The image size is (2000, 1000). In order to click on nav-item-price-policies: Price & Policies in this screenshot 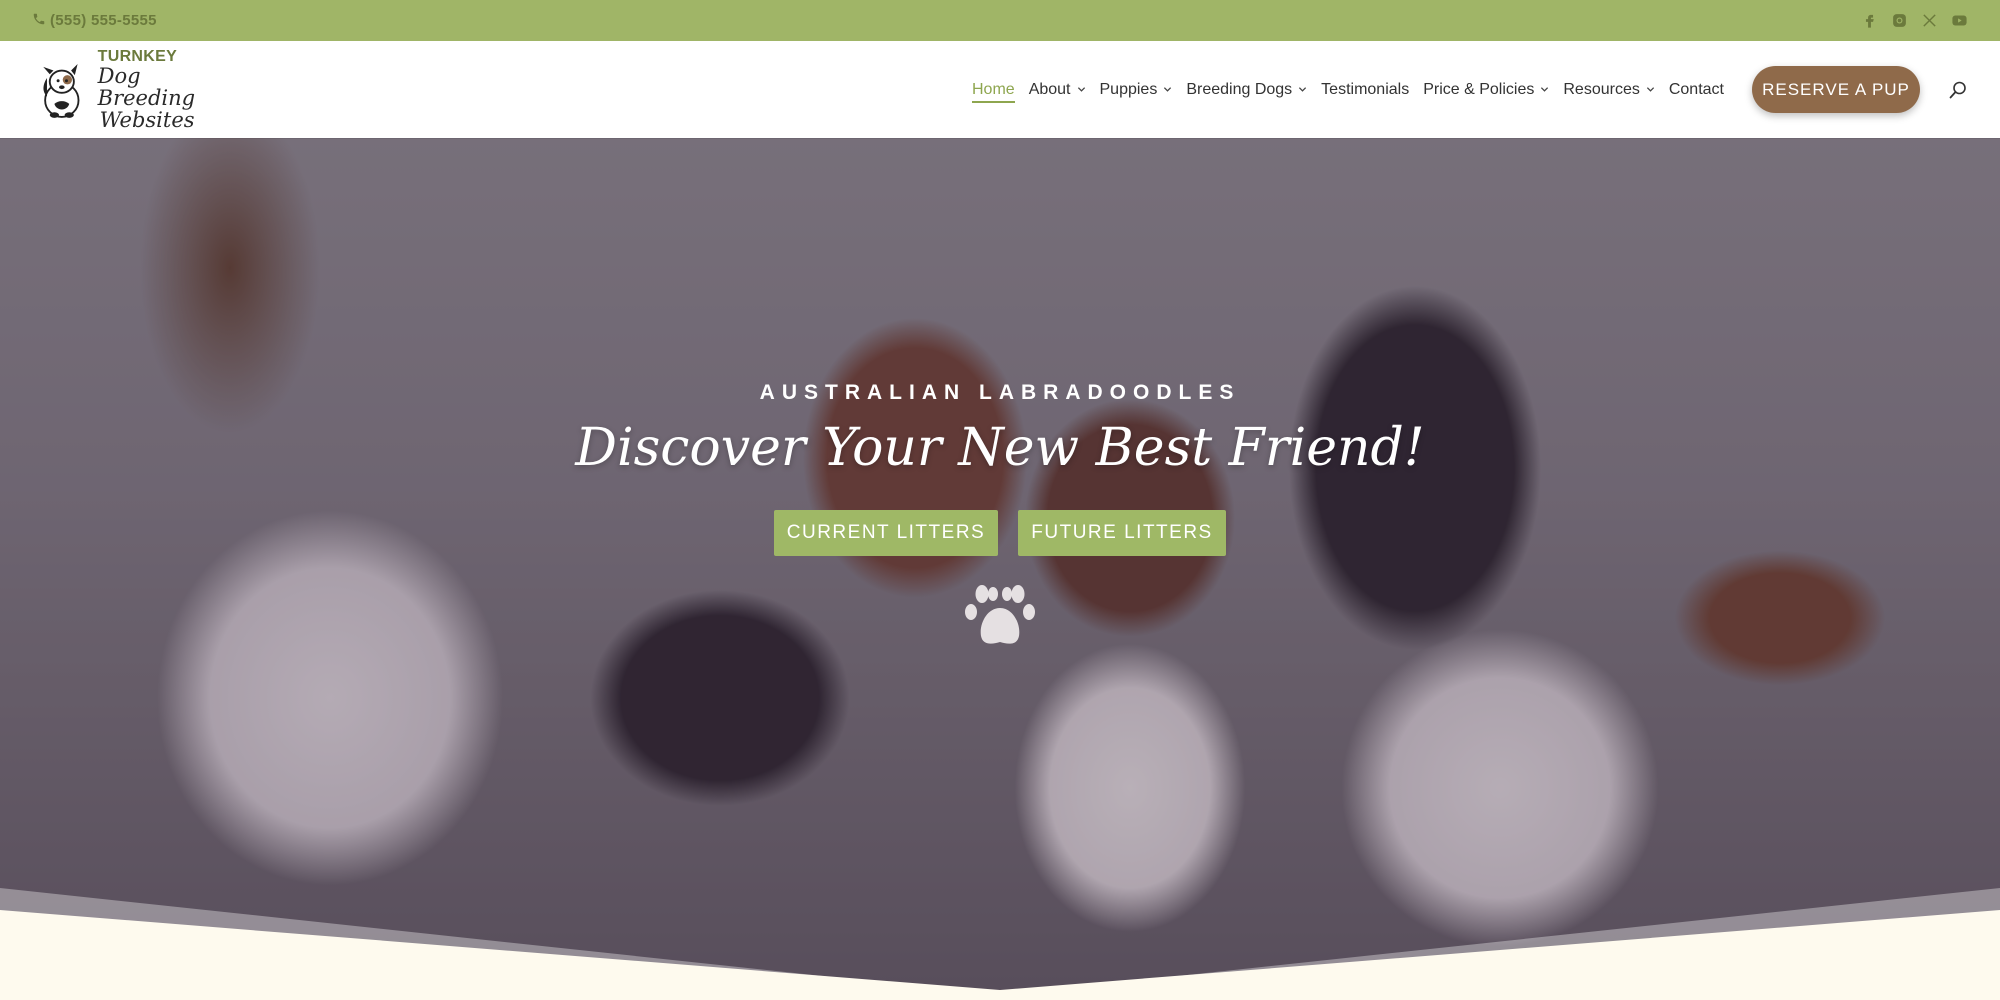, I will do `click(1486, 90)`.